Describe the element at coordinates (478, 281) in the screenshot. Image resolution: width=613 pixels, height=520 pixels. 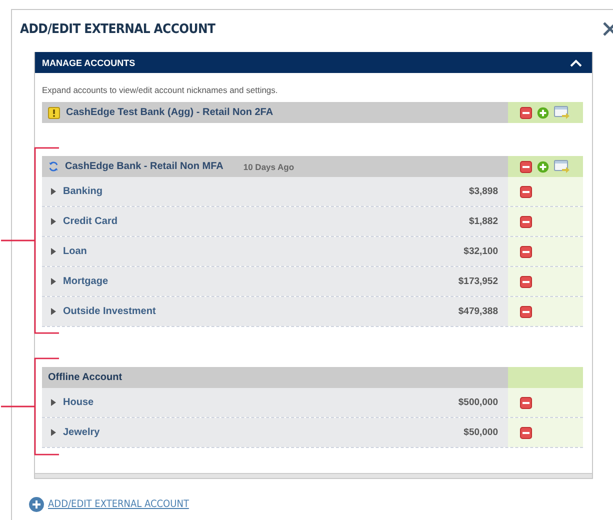
I see `account-balance: $173,952` at that location.